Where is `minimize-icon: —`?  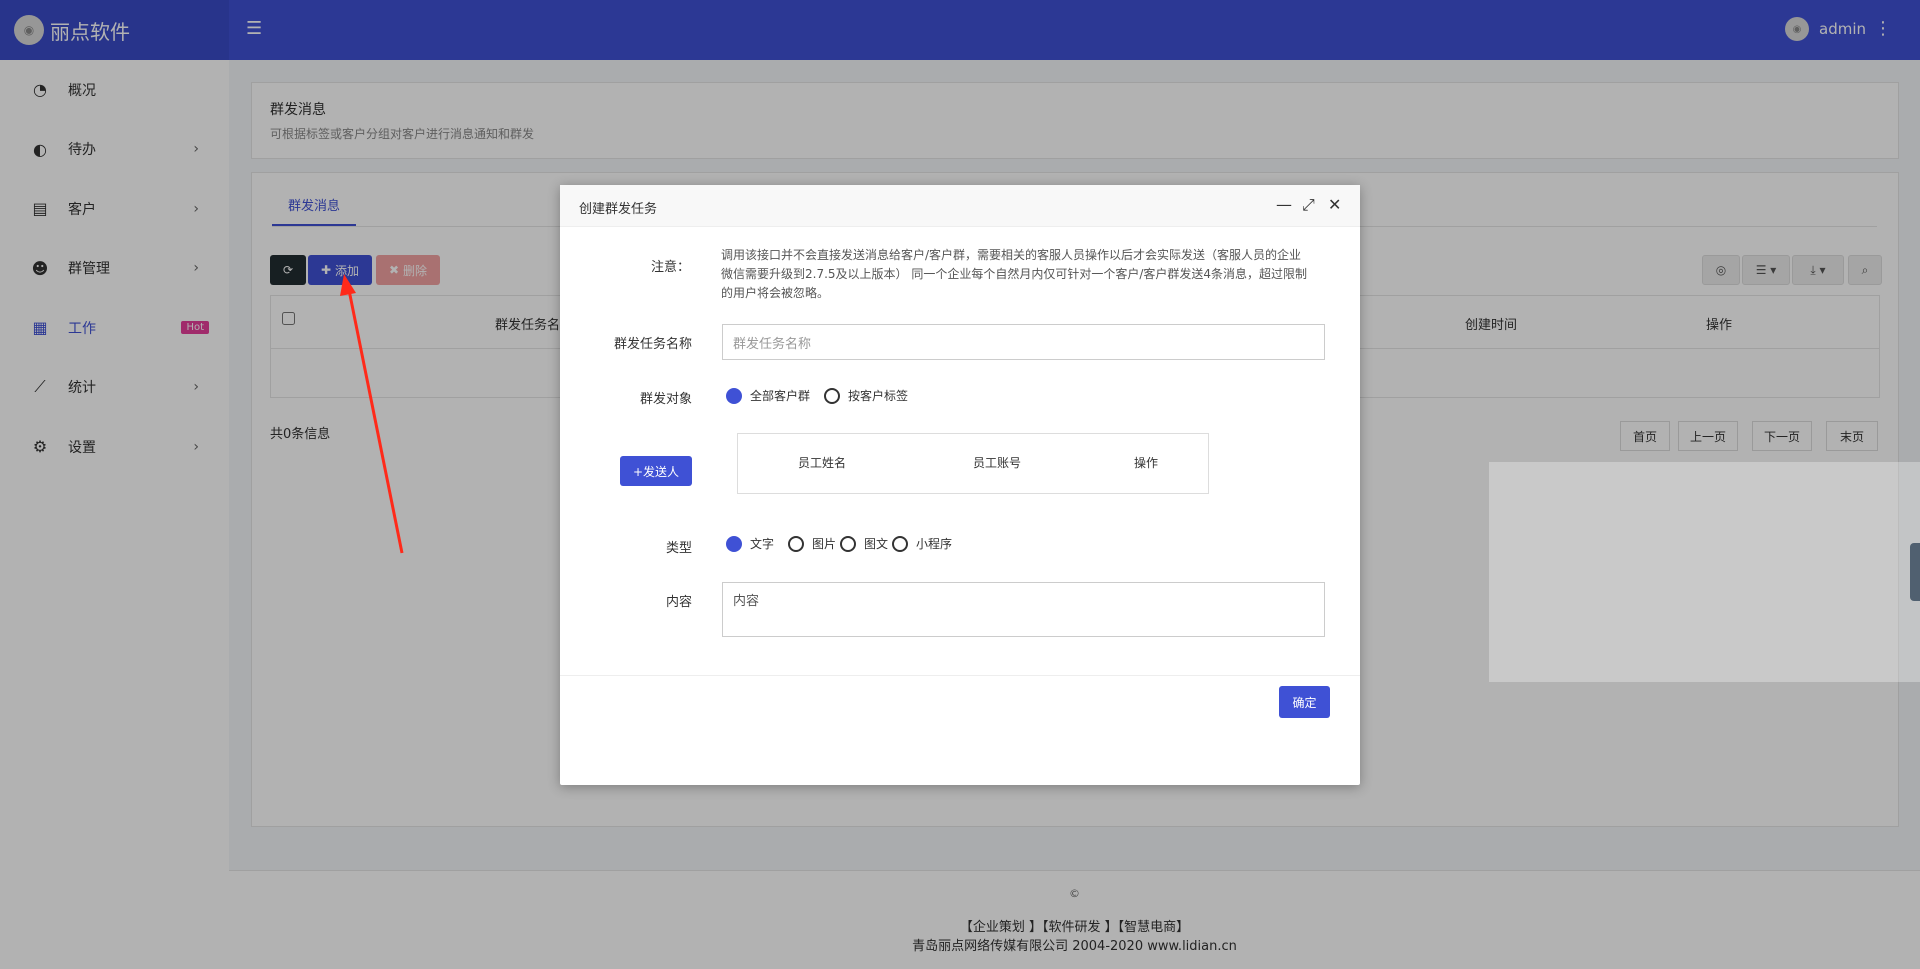 minimize-icon: — is located at coordinates (1284, 204).